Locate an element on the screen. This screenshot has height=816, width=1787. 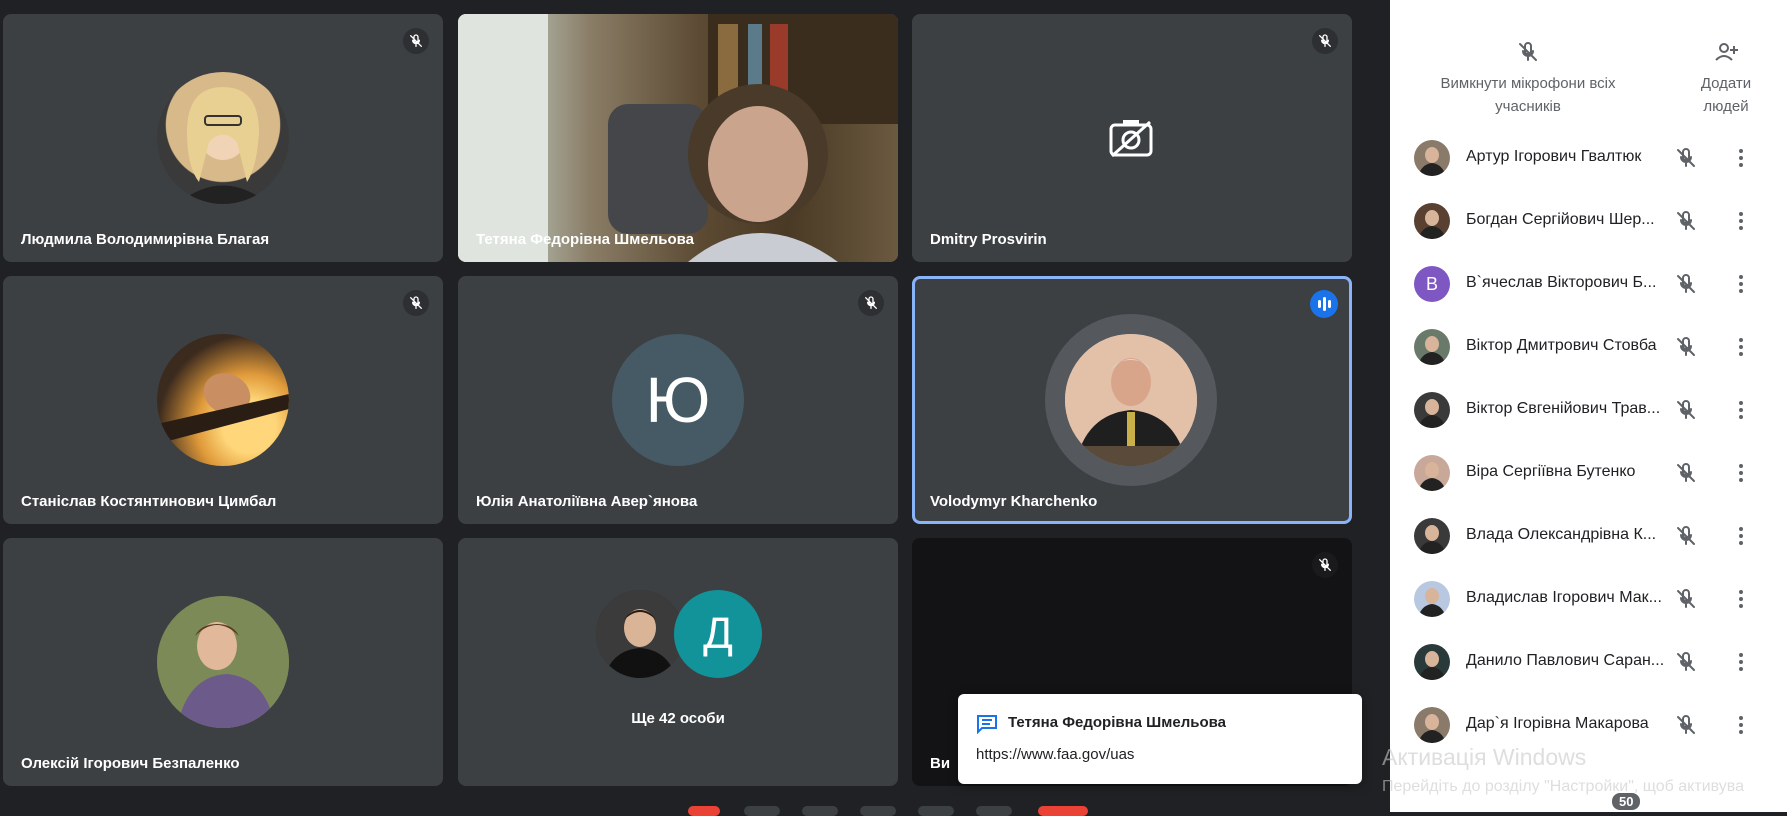
participant-list-item: Артур Ігорович Гвалтюк is located at coordinates (1588, 157).